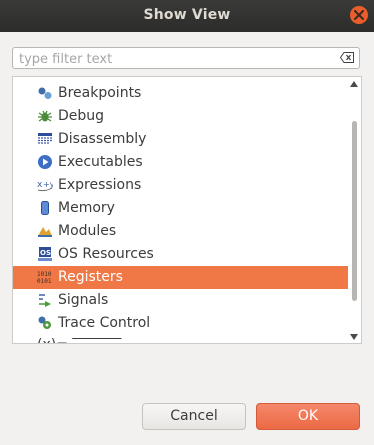  Describe the element at coordinates (79, 340) in the screenshot. I see `partially-hidden-item: (x)= ‾‾‾‾‾‾‾` at that location.